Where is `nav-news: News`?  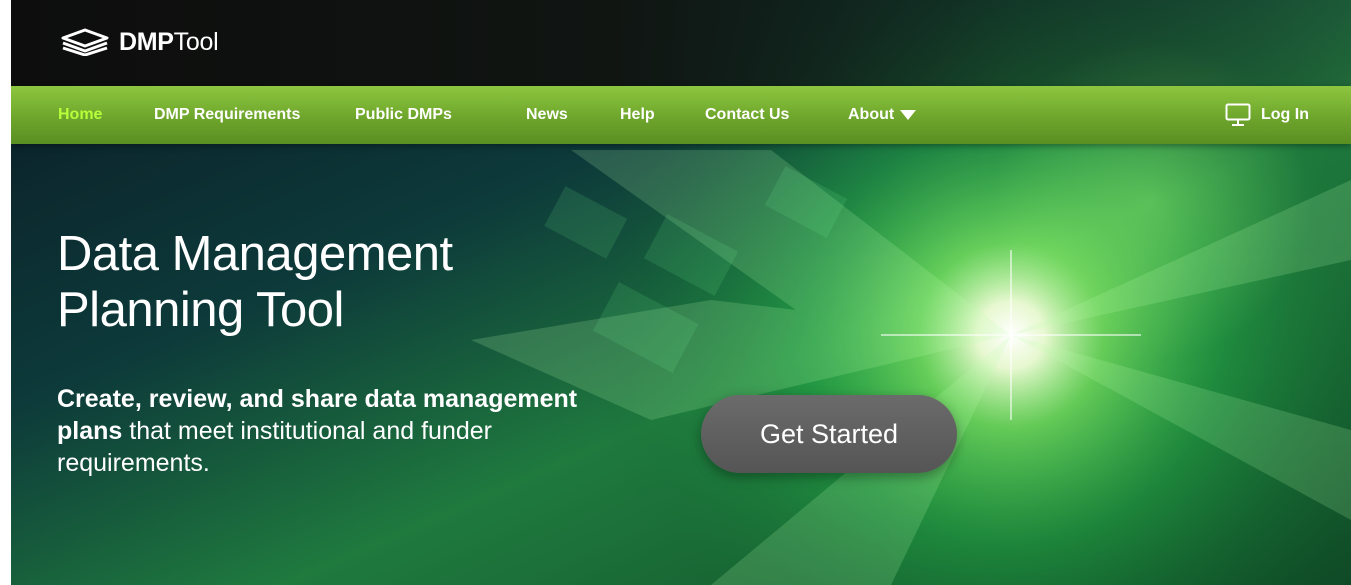 nav-news: News is located at coordinates (547, 115).